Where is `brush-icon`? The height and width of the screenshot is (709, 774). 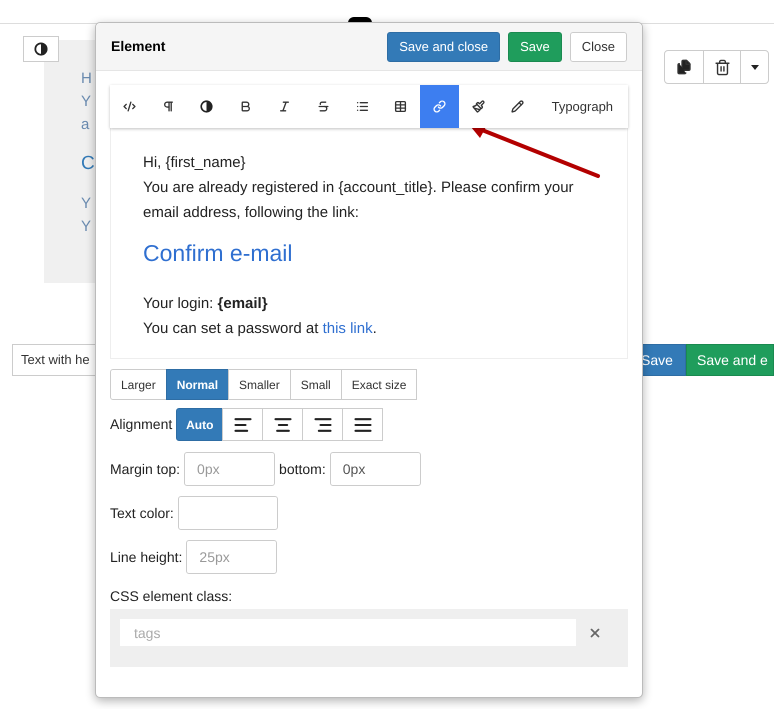 brush-icon is located at coordinates (478, 106).